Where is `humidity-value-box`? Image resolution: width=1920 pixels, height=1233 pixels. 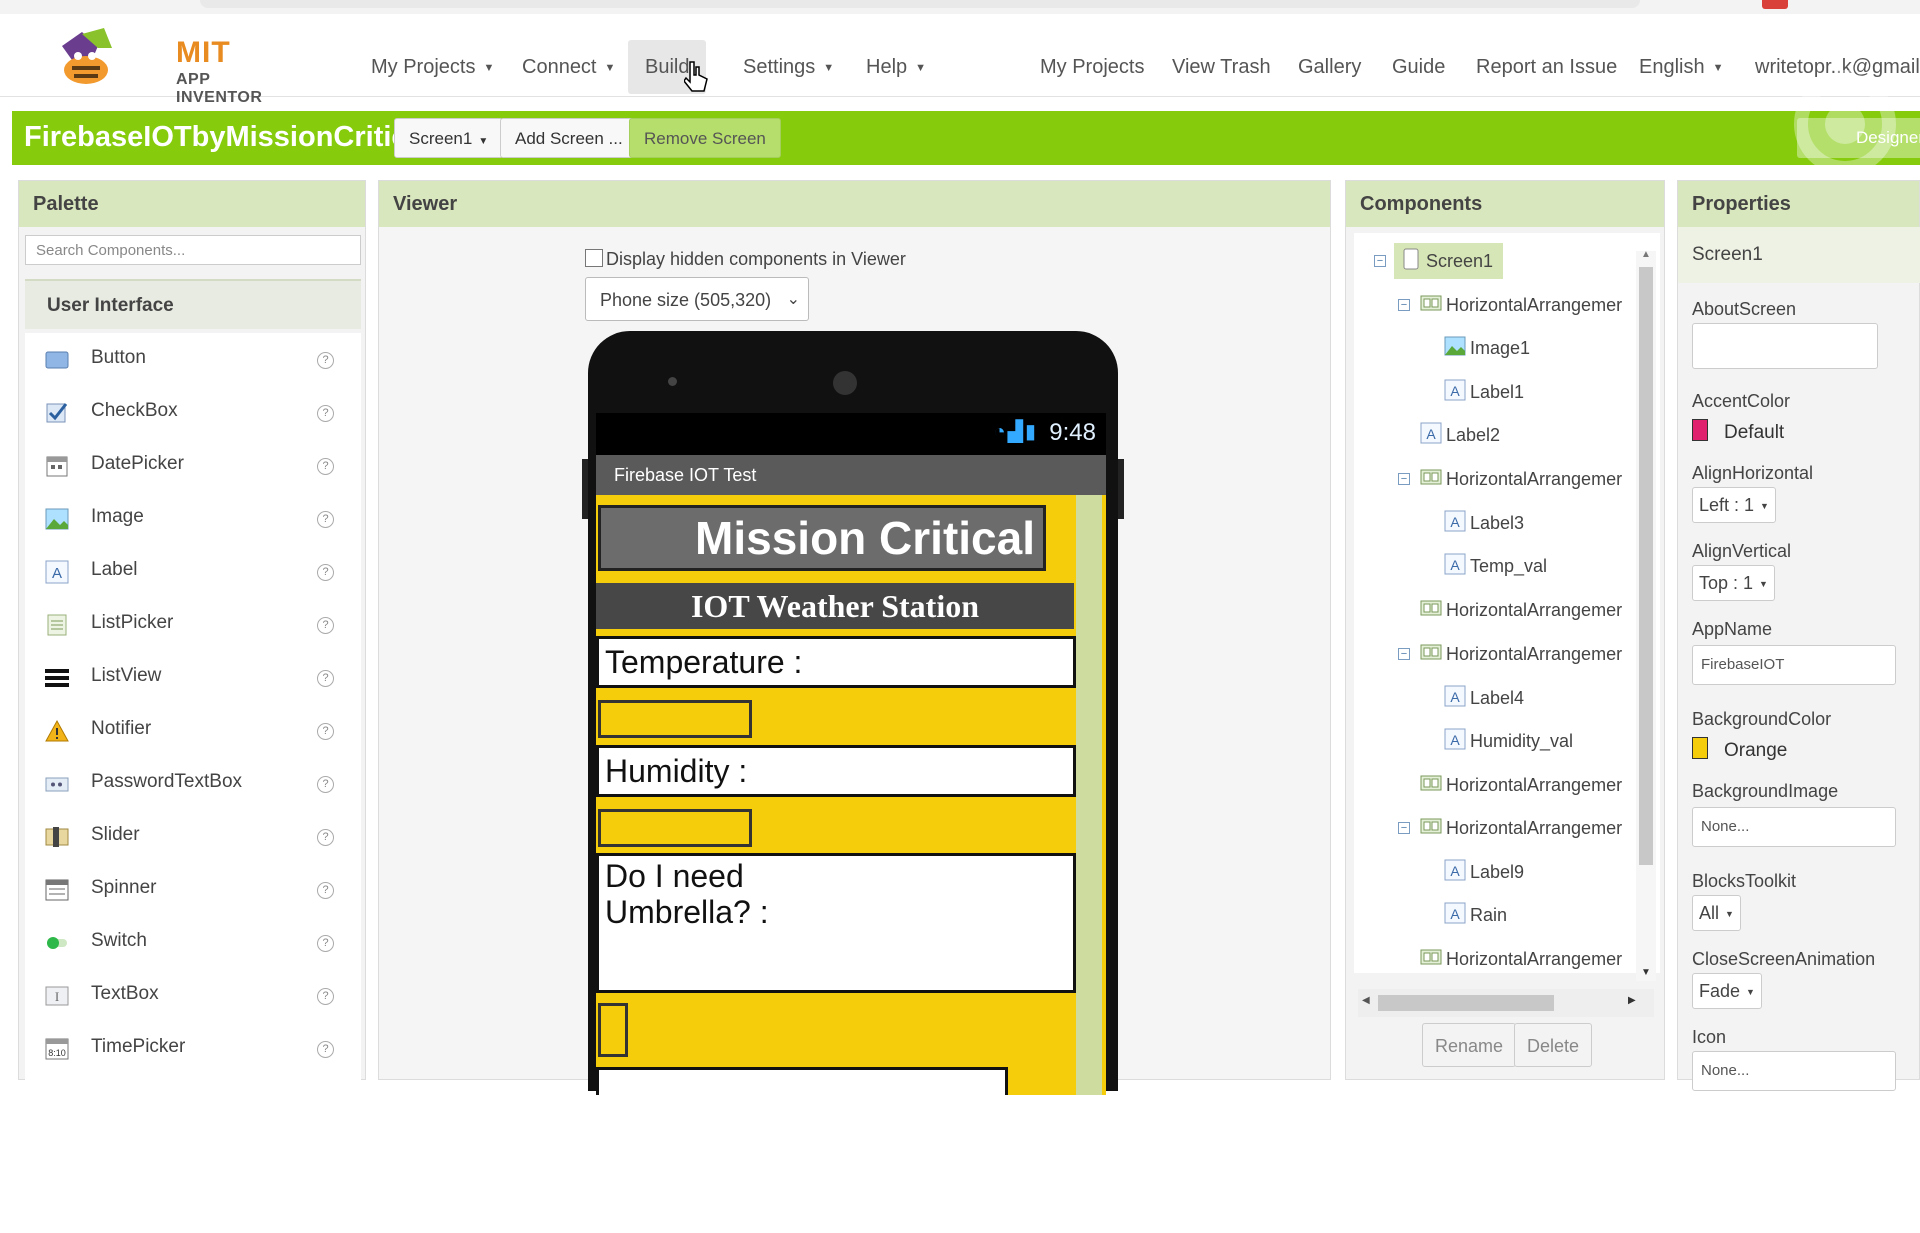 humidity-value-box is located at coordinates (675, 828).